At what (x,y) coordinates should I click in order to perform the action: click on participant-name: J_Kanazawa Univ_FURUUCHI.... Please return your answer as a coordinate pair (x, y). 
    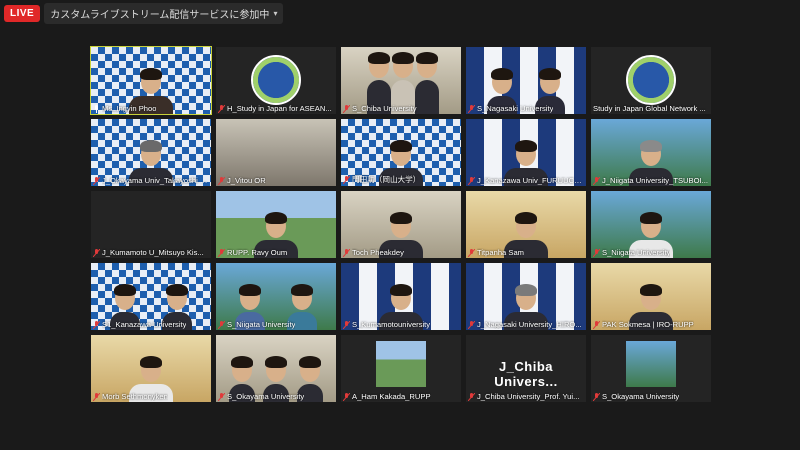
    Looking at the image, I should click on (530, 180).